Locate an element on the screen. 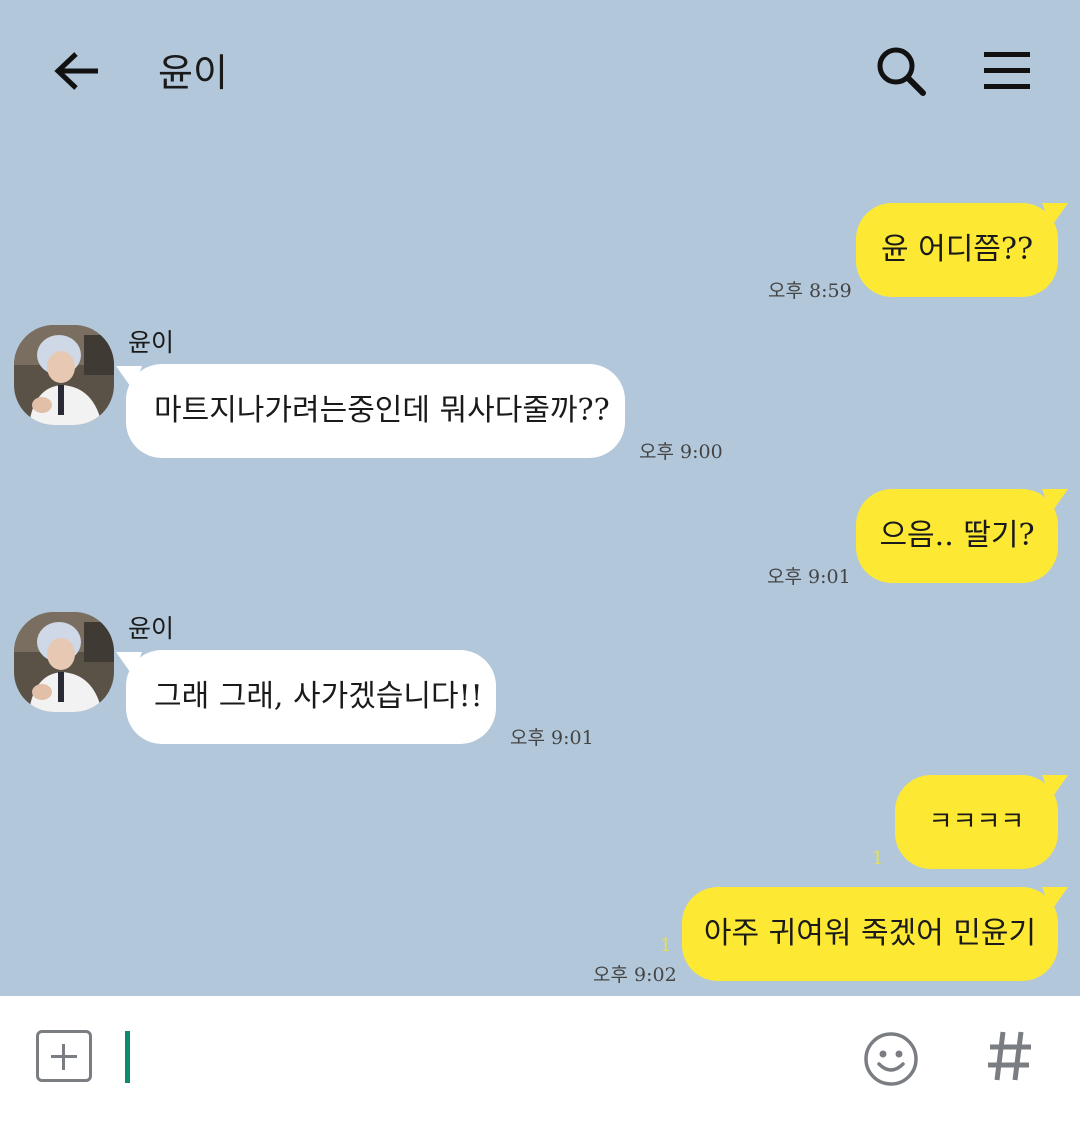  my-message-bubble: 으음.. 딸기? is located at coordinates (957, 536).